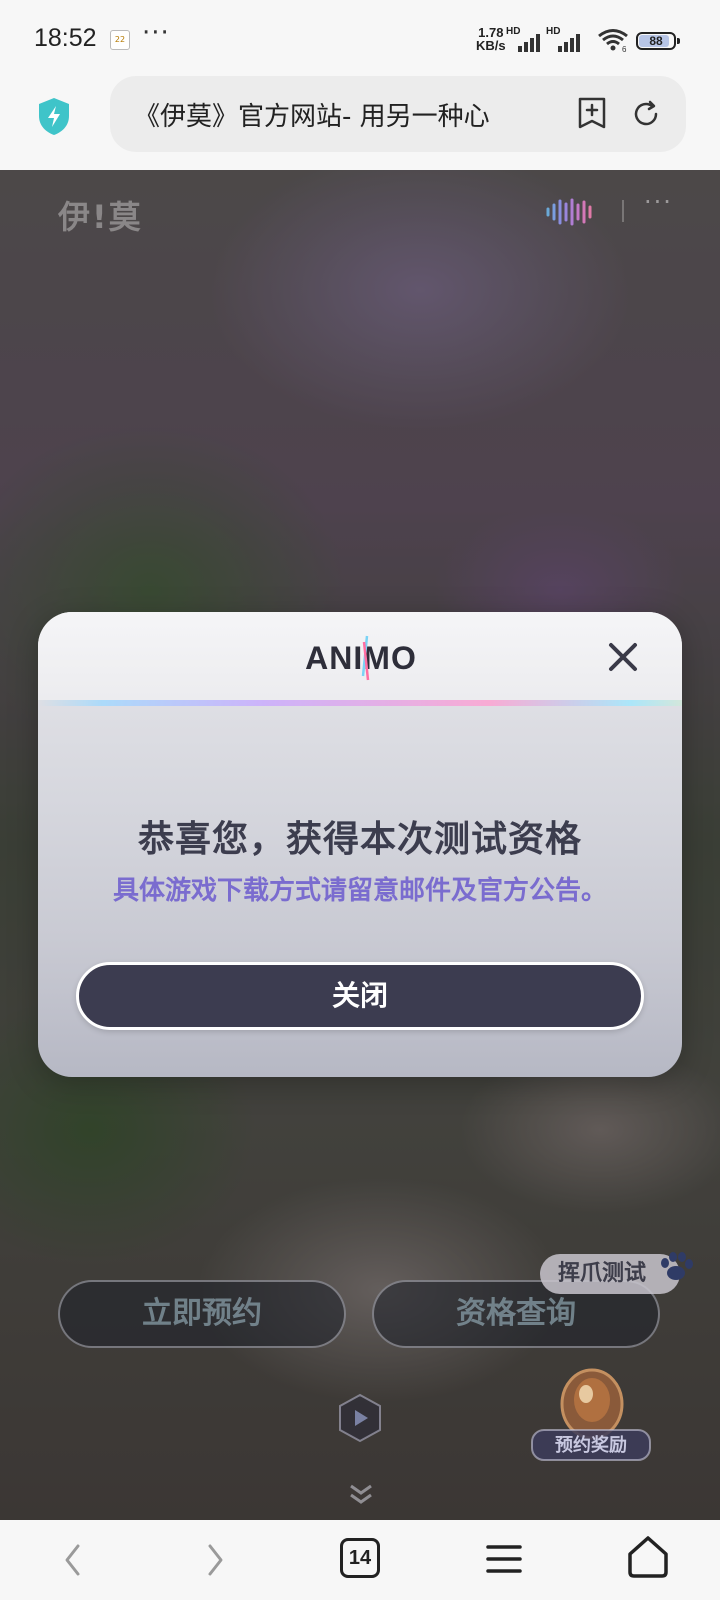  What do you see at coordinates (591, 1445) in the screenshot?
I see `reward-label: 预约奖励` at bounding box center [591, 1445].